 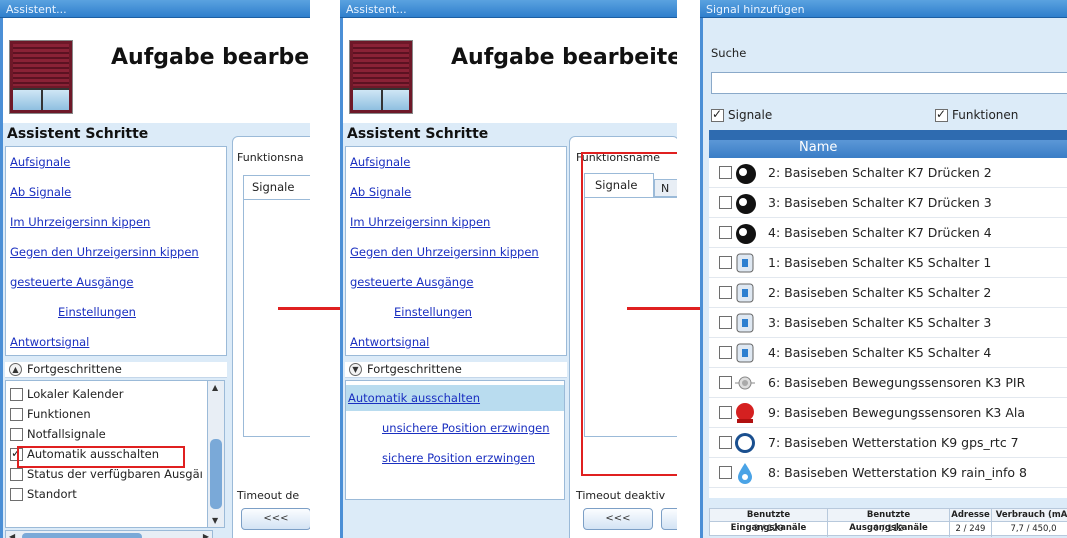 What do you see at coordinates (458, 458) in the screenshot?
I see `advanced-link: sichere Position erzwingen` at bounding box center [458, 458].